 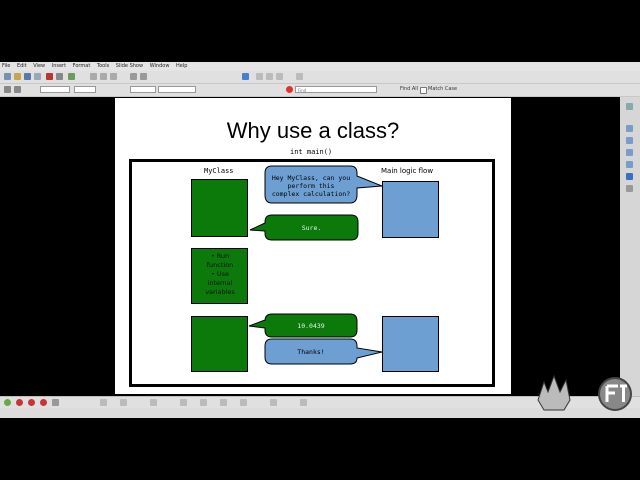 What do you see at coordinates (629, 176) in the screenshot?
I see `gallery-icon` at bounding box center [629, 176].